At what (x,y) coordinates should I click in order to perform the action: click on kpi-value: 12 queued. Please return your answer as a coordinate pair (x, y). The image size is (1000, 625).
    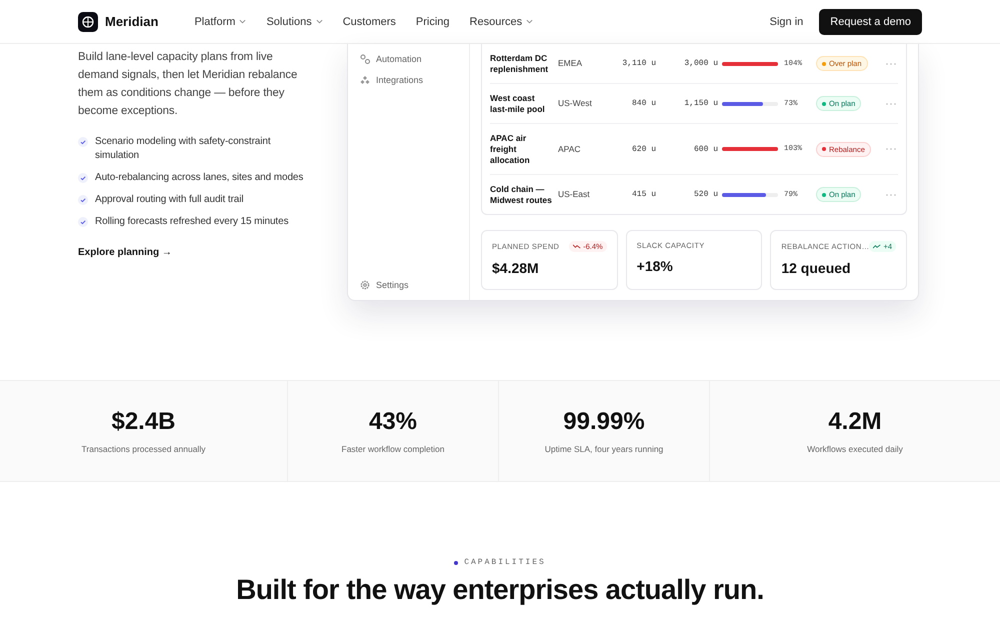
    Looking at the image, I should click on (816, 268).